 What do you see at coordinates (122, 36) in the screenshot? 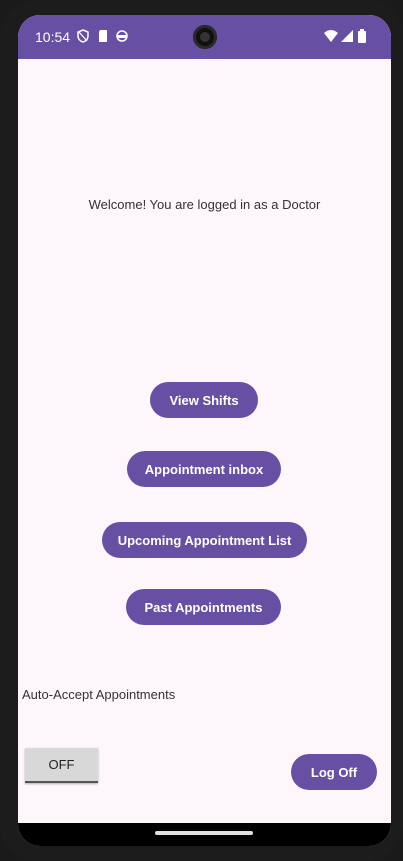
I see `circle-icon` at bounding box center [122, 36].